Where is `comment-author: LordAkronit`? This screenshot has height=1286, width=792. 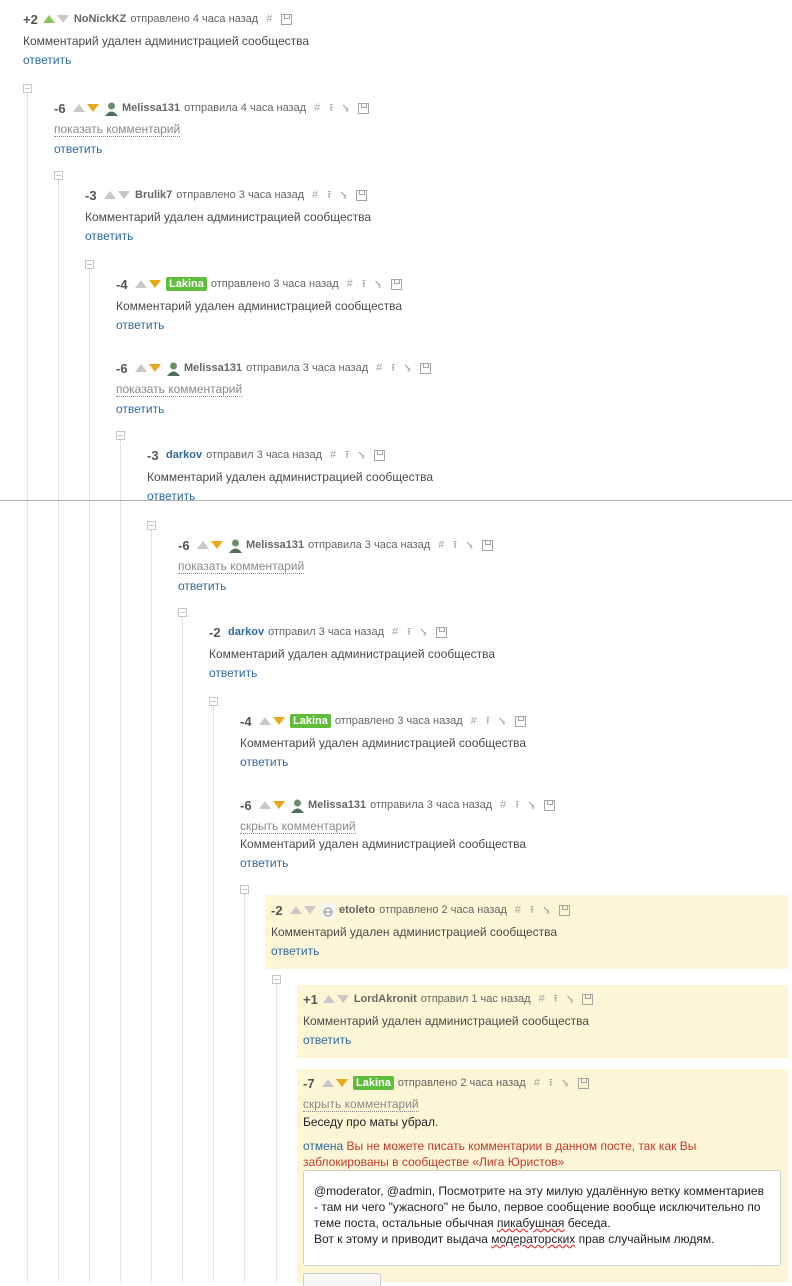 comment-author: LordAkronit is located at coordinates (385, 999).